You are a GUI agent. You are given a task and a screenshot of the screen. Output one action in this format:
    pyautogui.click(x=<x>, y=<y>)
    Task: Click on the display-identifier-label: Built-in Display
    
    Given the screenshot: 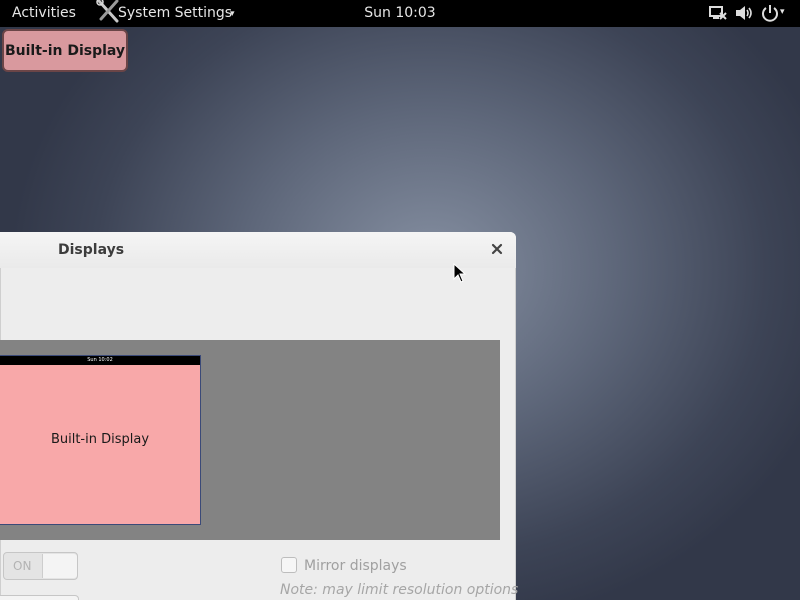 What is the action you would take?
    pyautogui.click(x=65, y=50)
    